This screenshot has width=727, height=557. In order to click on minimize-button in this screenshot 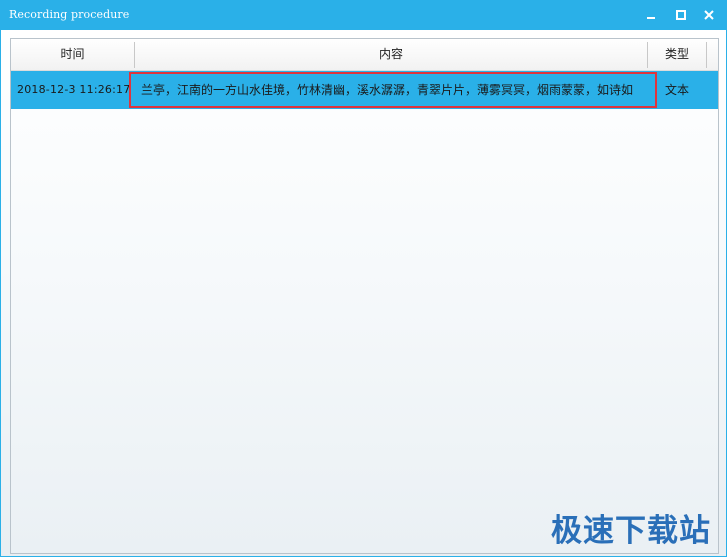, I will do `click(651, 15)`.